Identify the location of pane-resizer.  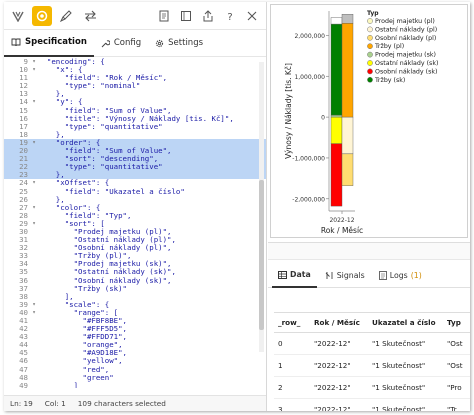
(369, 251).